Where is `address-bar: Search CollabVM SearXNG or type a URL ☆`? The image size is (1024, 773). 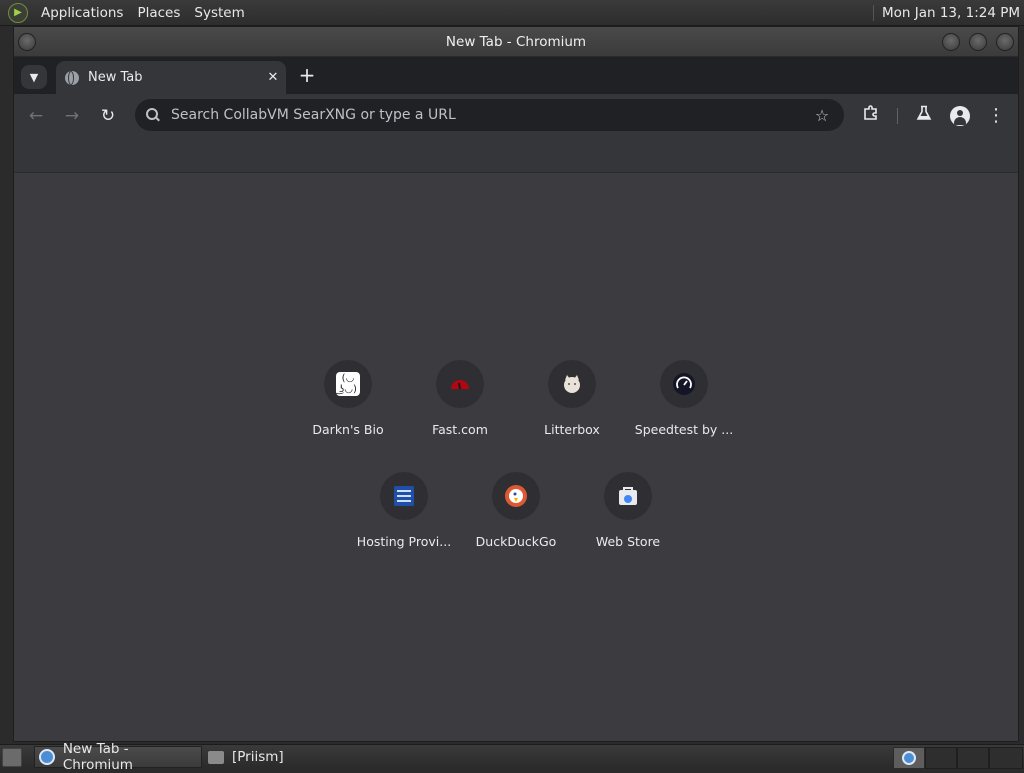
address-bar: Search CollabVM SearXNG or type a URL ☆ is located at coordinates (489, 115).